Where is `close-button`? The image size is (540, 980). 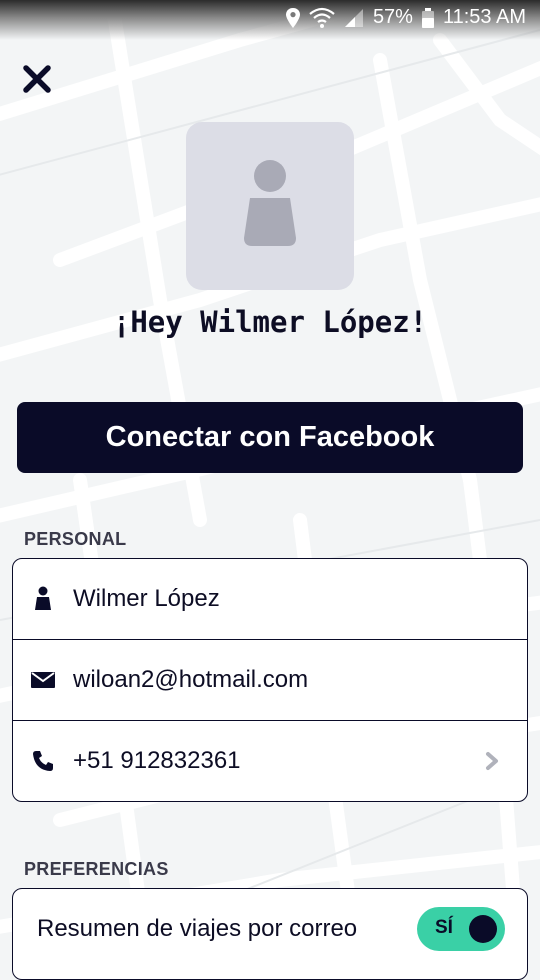
close-button is located at coordinates (37, 79).